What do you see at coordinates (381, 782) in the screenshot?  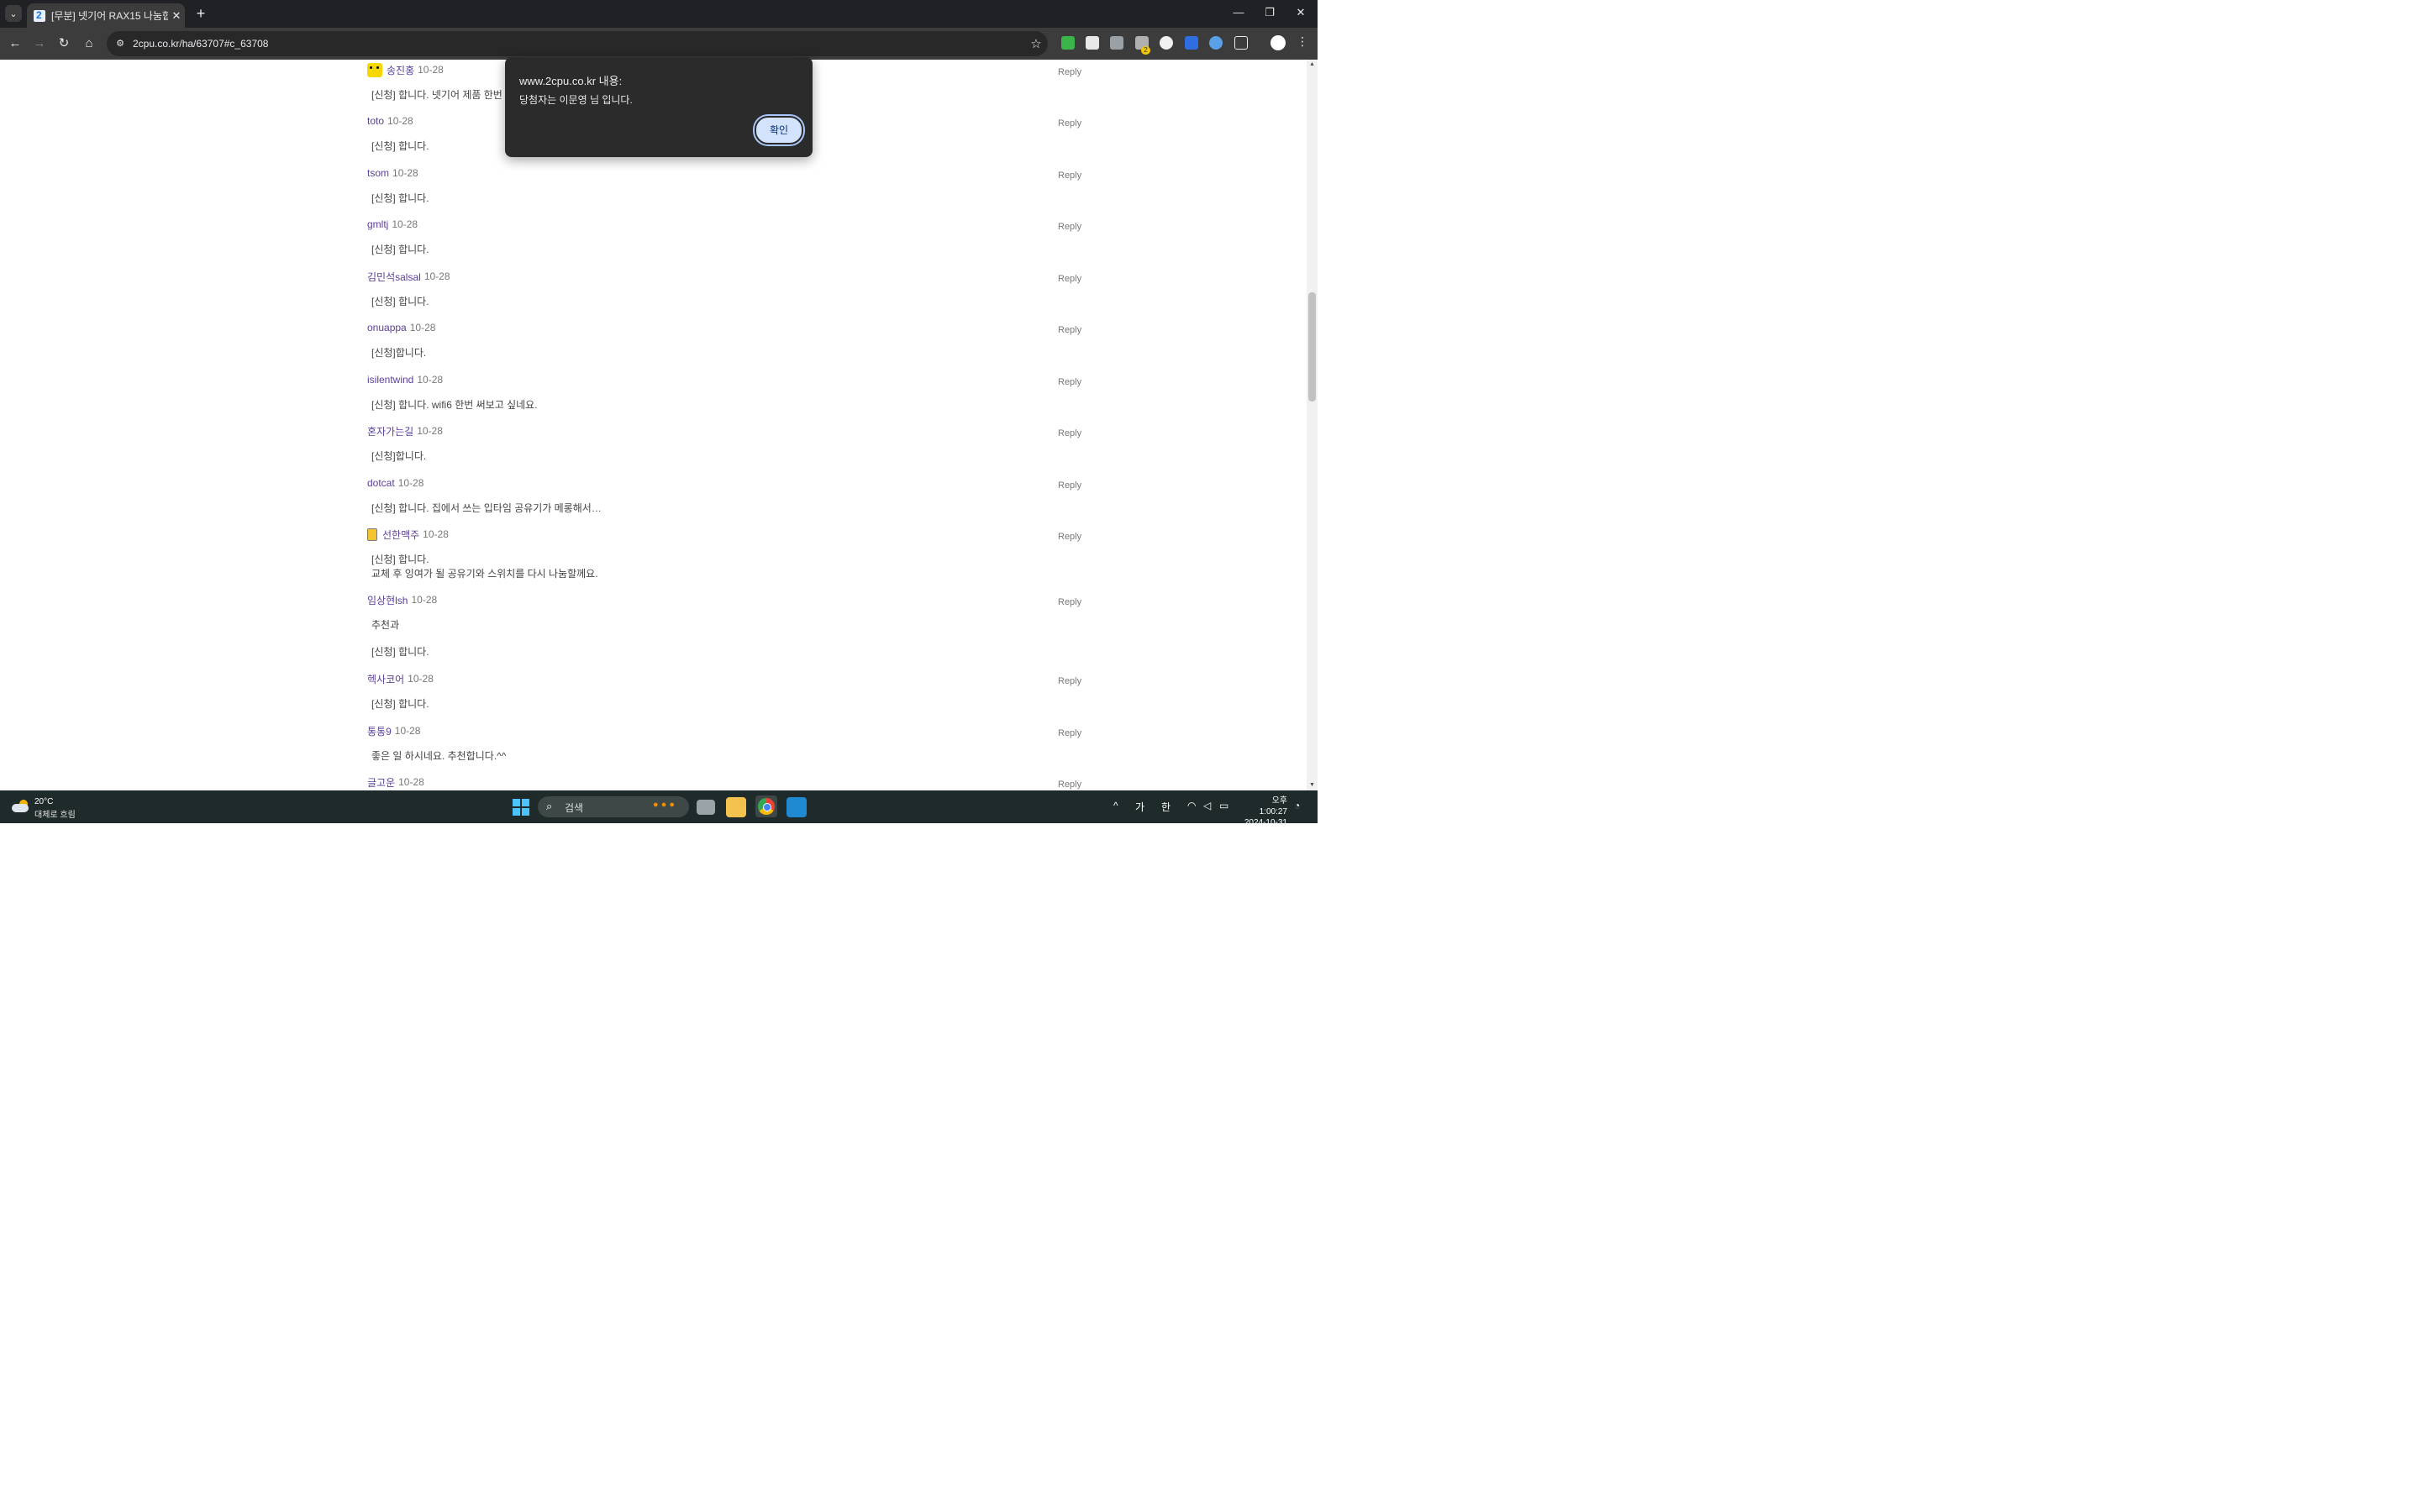 I see `comment-author-link: 글고운` at bounding box center [381, 782].